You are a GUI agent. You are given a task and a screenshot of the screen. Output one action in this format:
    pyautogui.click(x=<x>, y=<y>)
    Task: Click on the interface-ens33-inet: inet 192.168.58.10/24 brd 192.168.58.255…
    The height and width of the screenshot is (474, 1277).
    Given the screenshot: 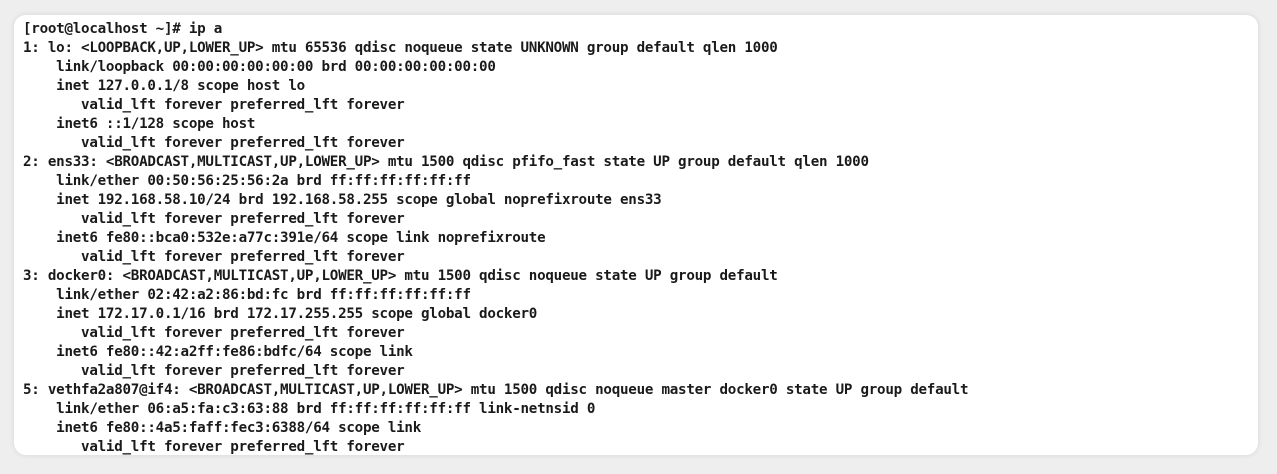 What is the action you would take?
    pyautogui.click(x=342, y=200)
    